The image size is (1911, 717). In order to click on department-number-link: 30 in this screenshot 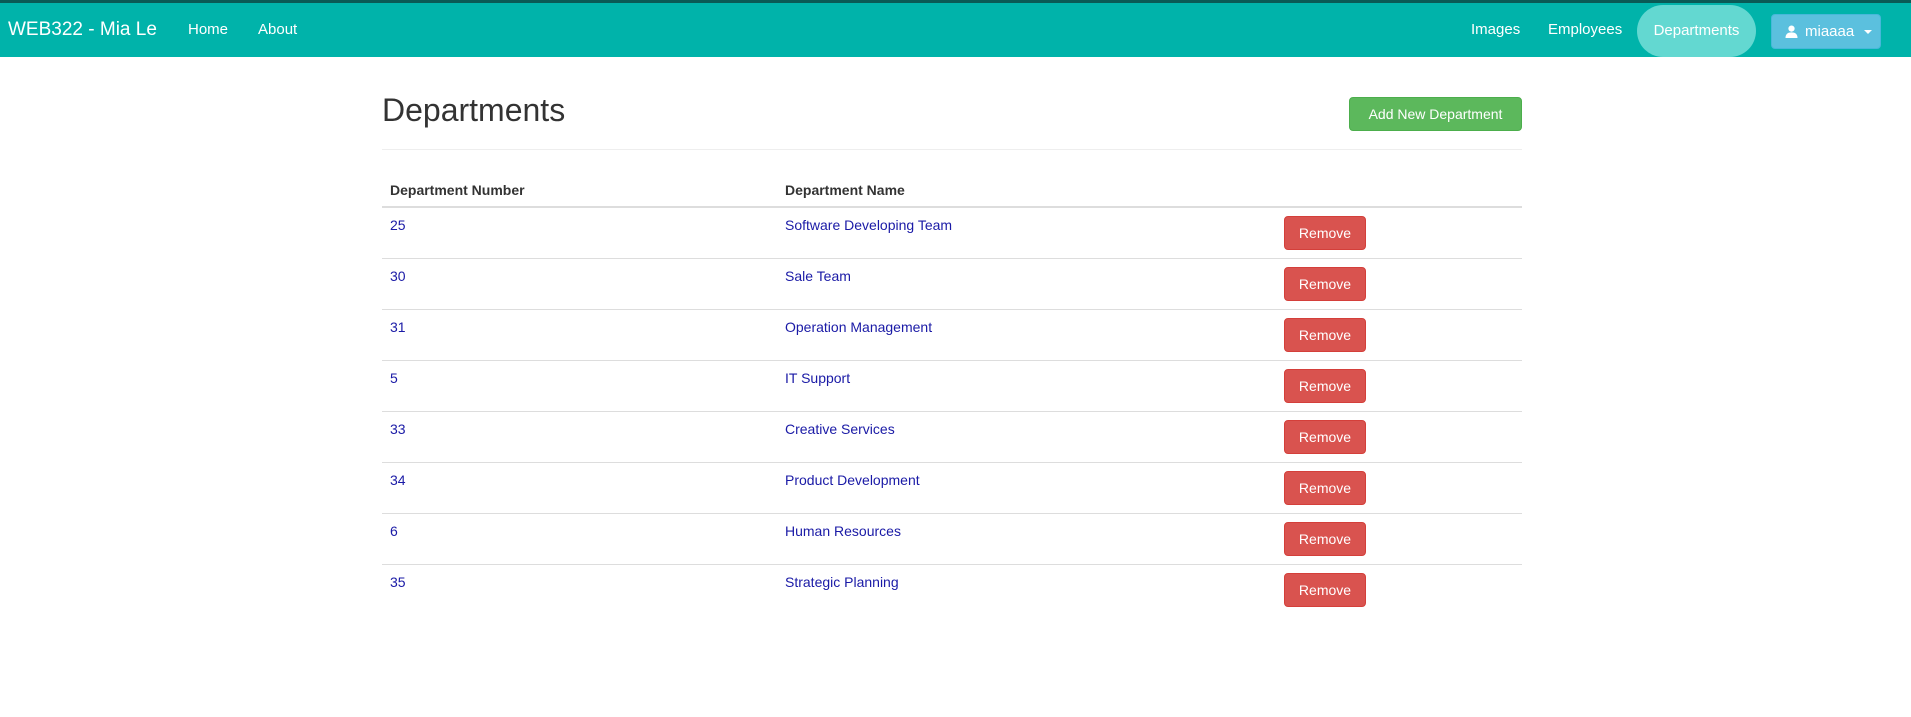, I will do `click(398, 276)`.